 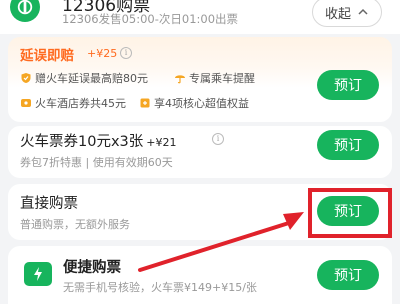 I want to click on option-title: 火车票券10元x3张 +¥21, so click(x=98, y=140).